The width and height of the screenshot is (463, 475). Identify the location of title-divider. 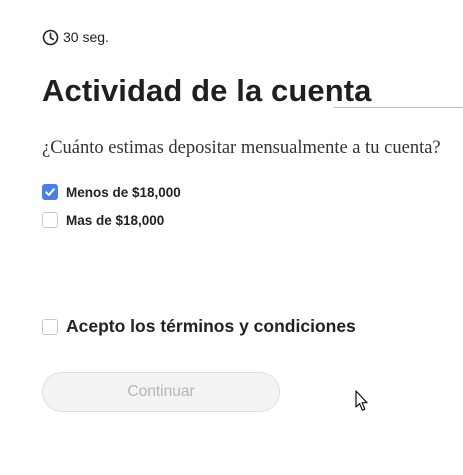
(398, 107).